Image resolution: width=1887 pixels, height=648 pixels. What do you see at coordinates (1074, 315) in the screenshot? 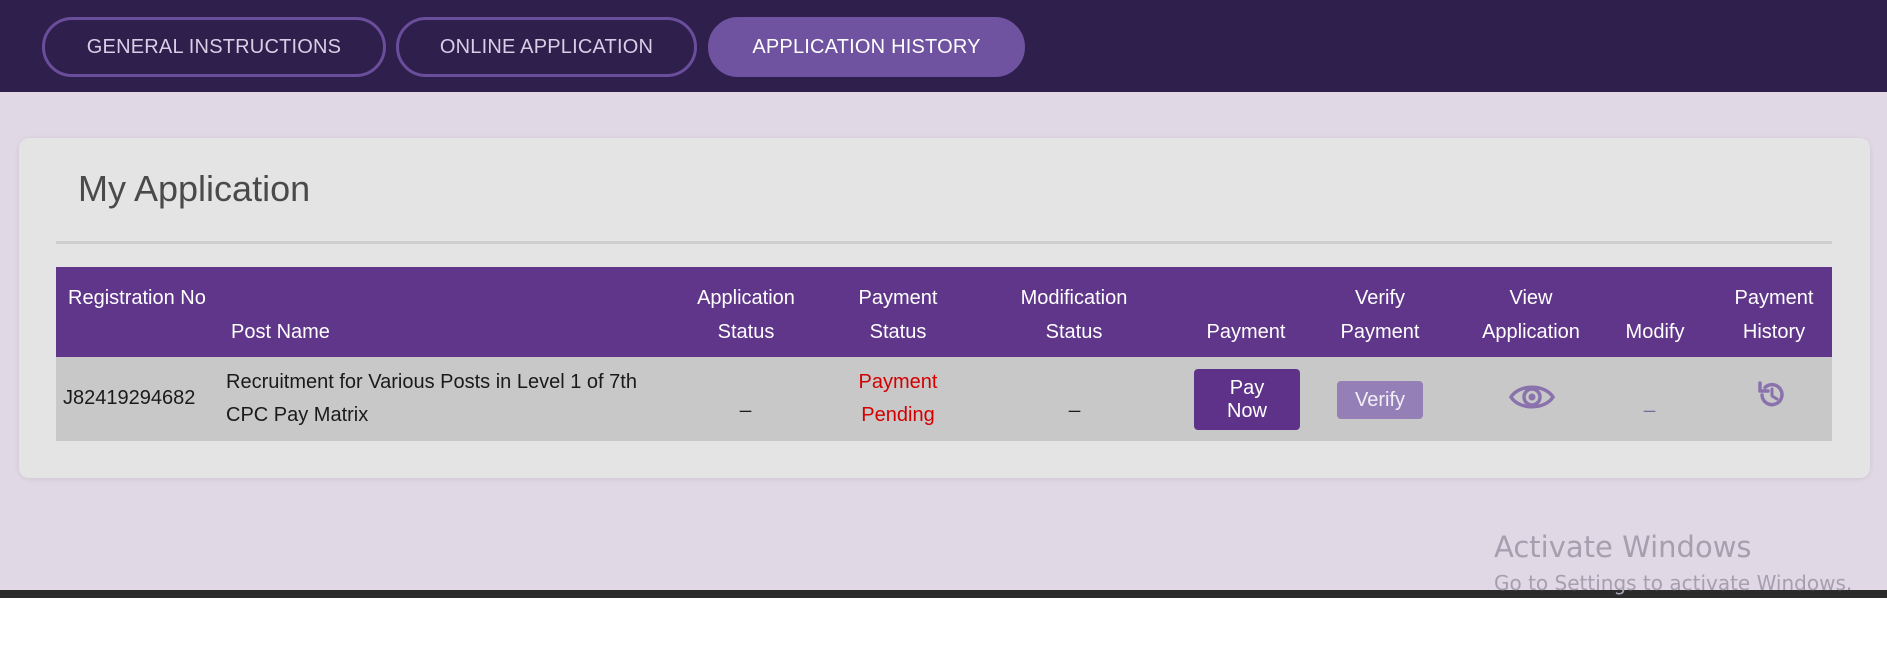
I see `th-modification-status: Modification Status` at bounding box center [1074, 315].